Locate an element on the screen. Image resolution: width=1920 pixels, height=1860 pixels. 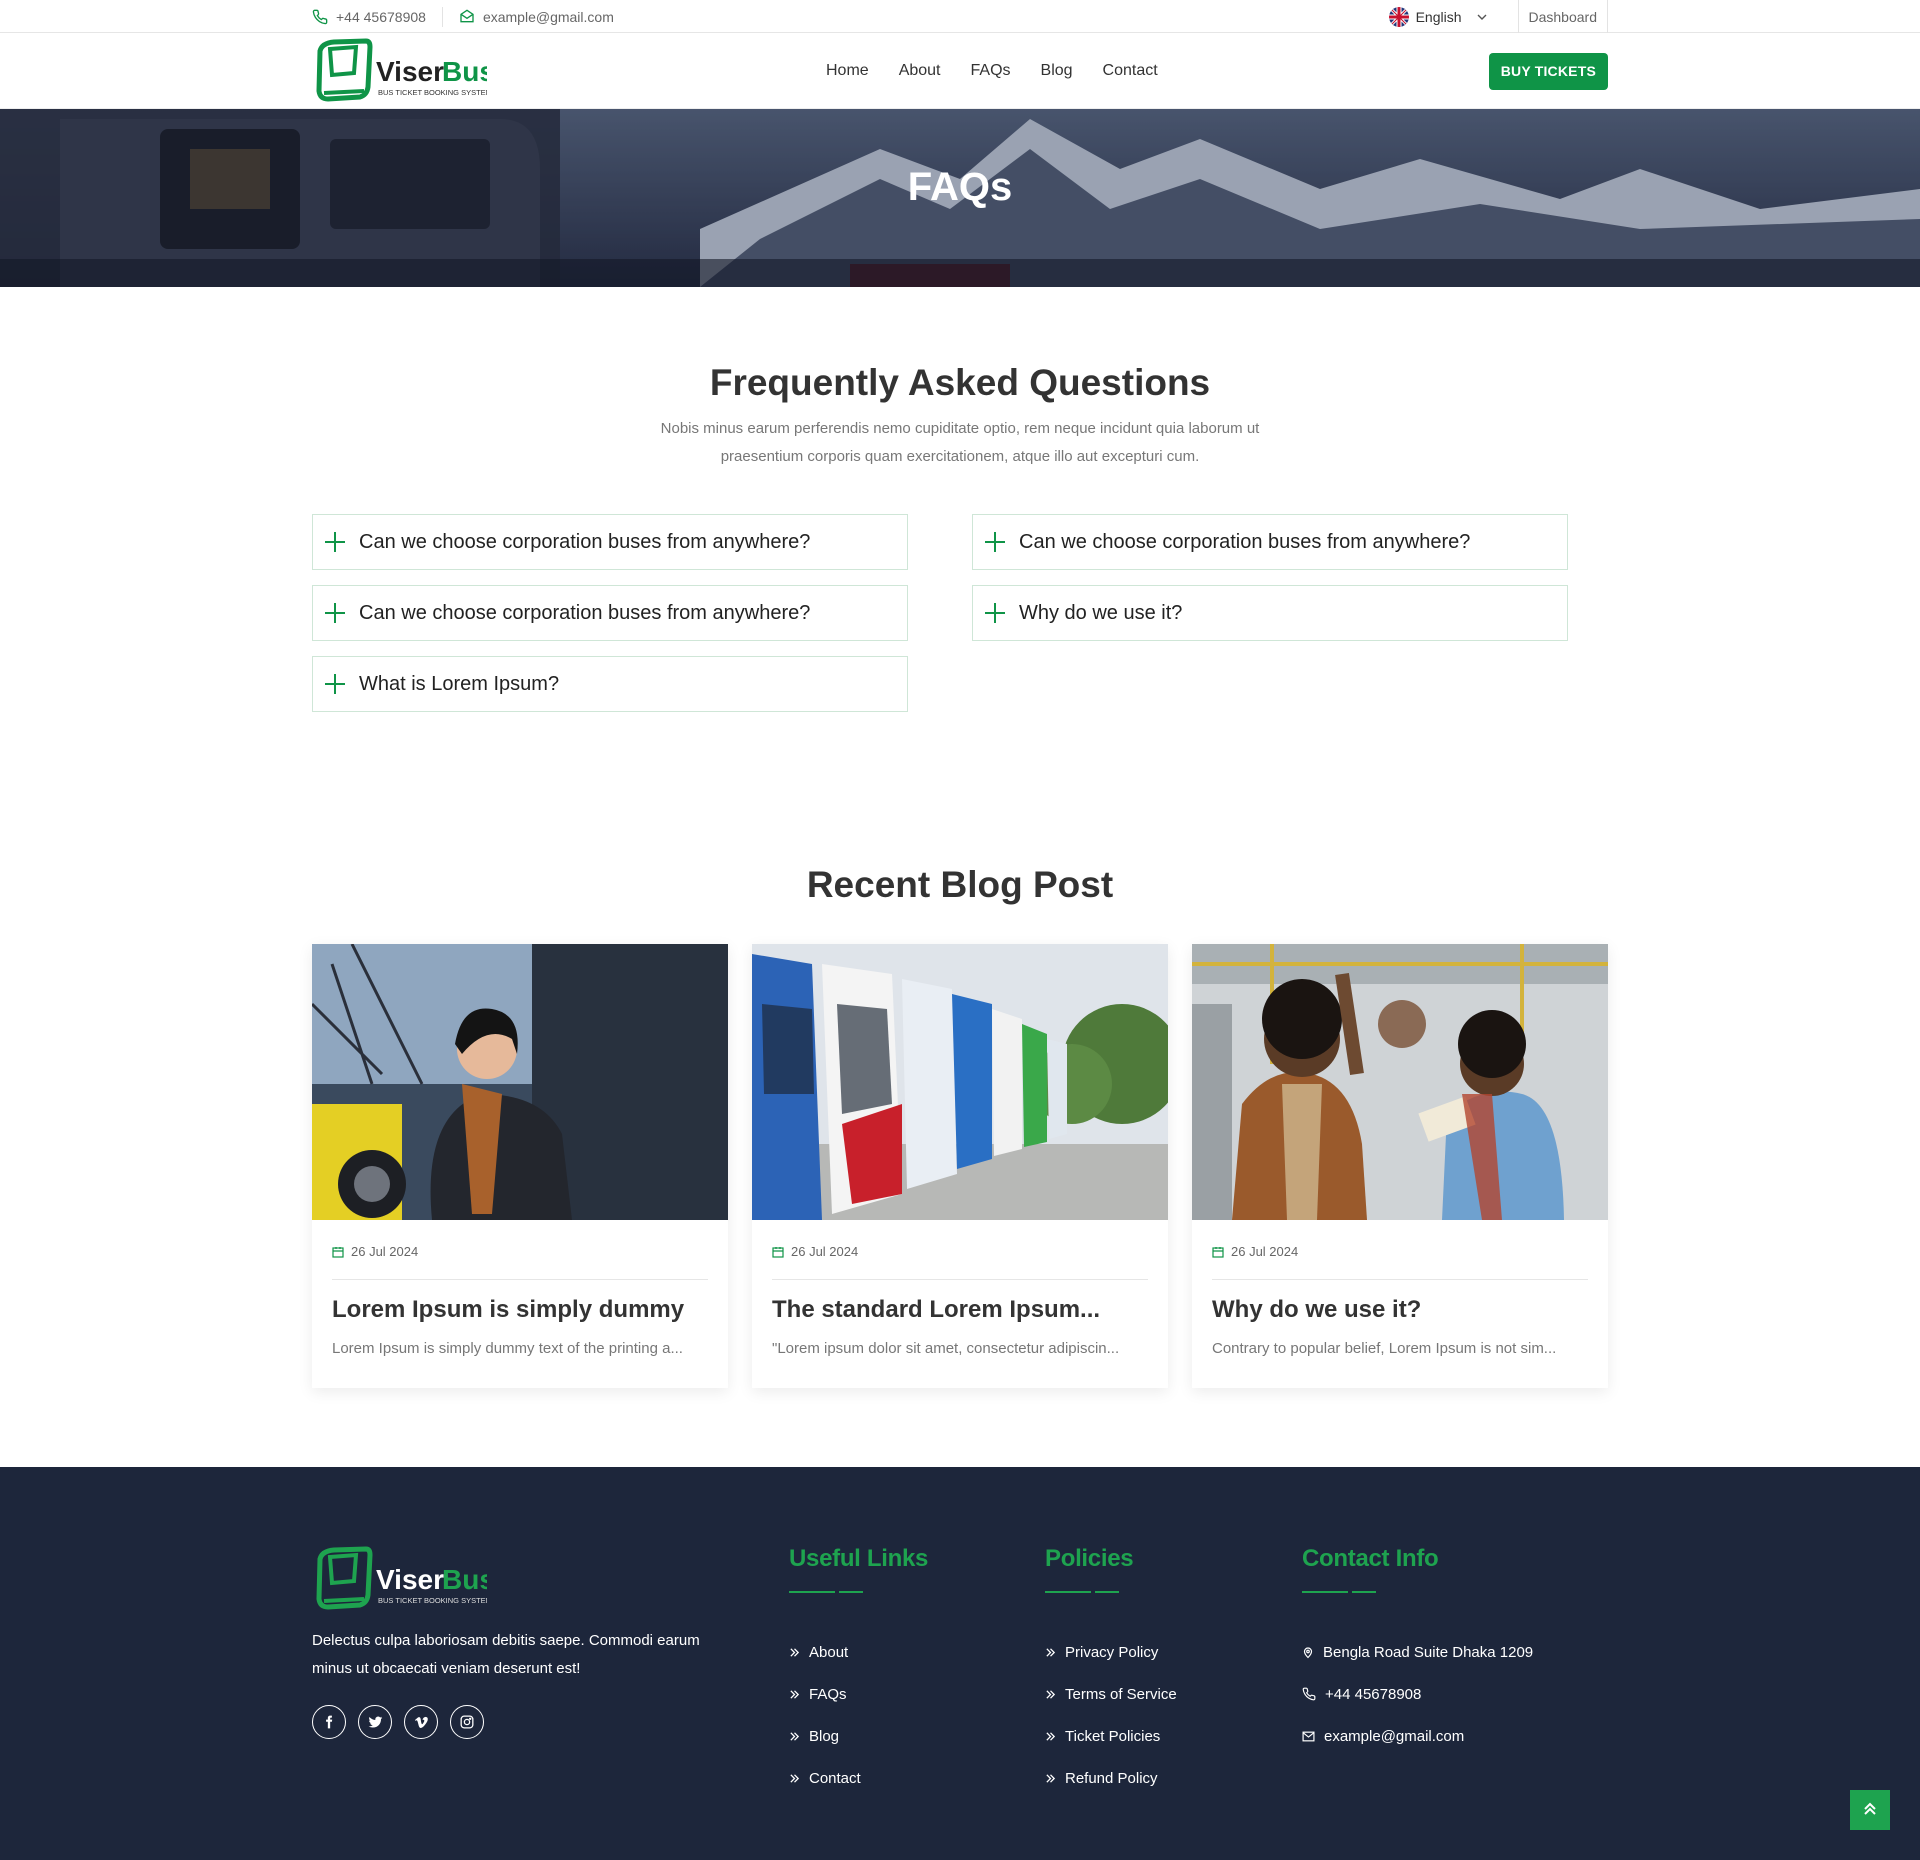
double-chevron-up-icon is located at coordinates (1870, 1808).